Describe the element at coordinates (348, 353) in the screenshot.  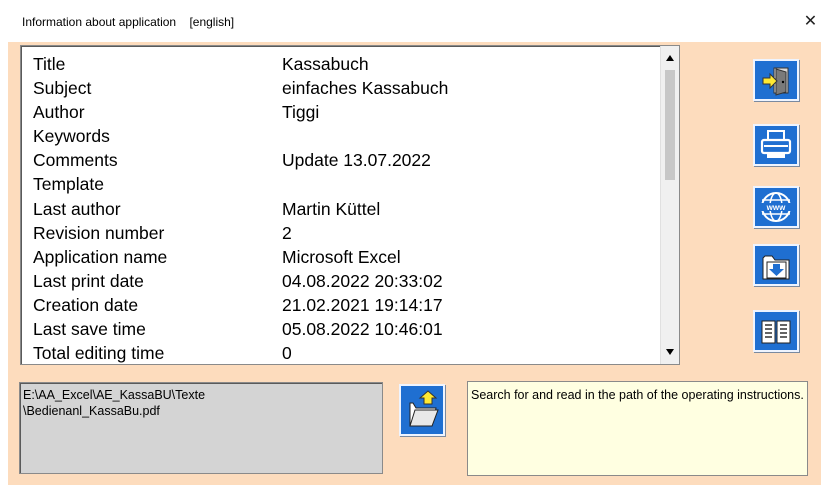
I see `property-row: Total editing time 0` at that location.